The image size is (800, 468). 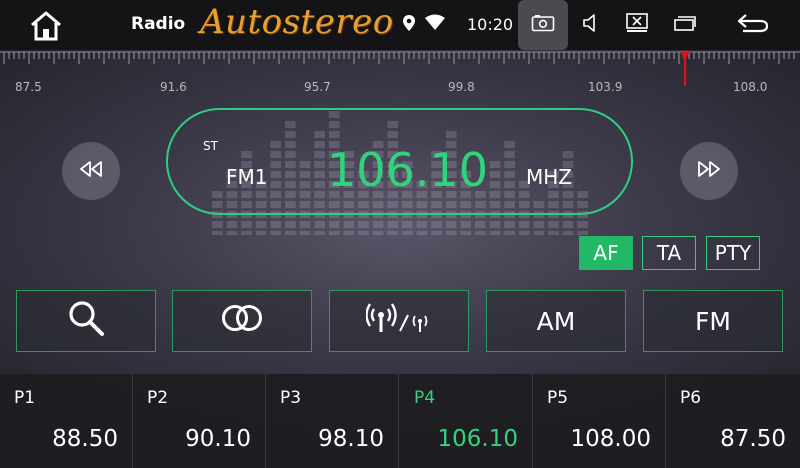 I want to click on app-title: Radio, so click(x=158, y=24).